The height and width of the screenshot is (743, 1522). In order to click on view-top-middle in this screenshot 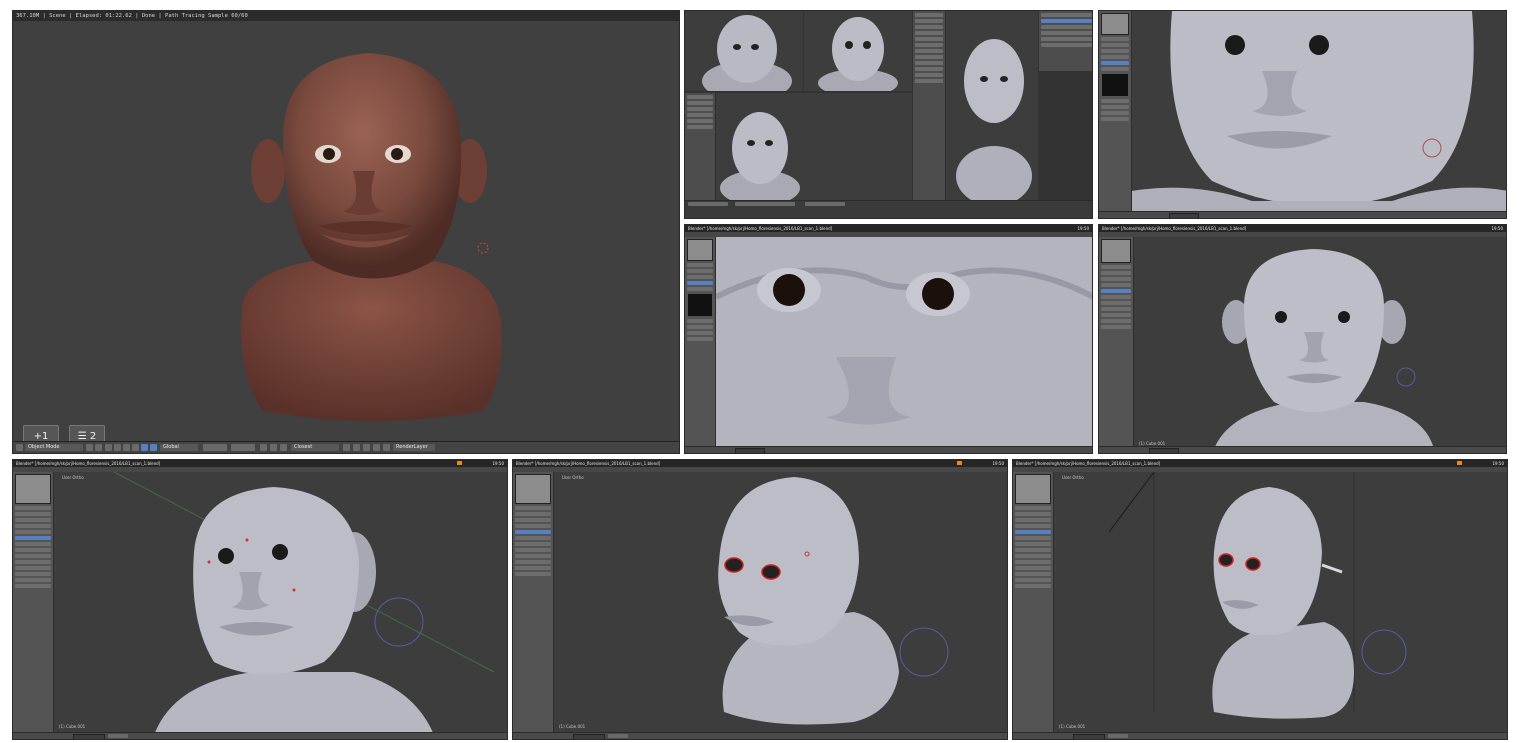, I will do `click(858, 51)`.